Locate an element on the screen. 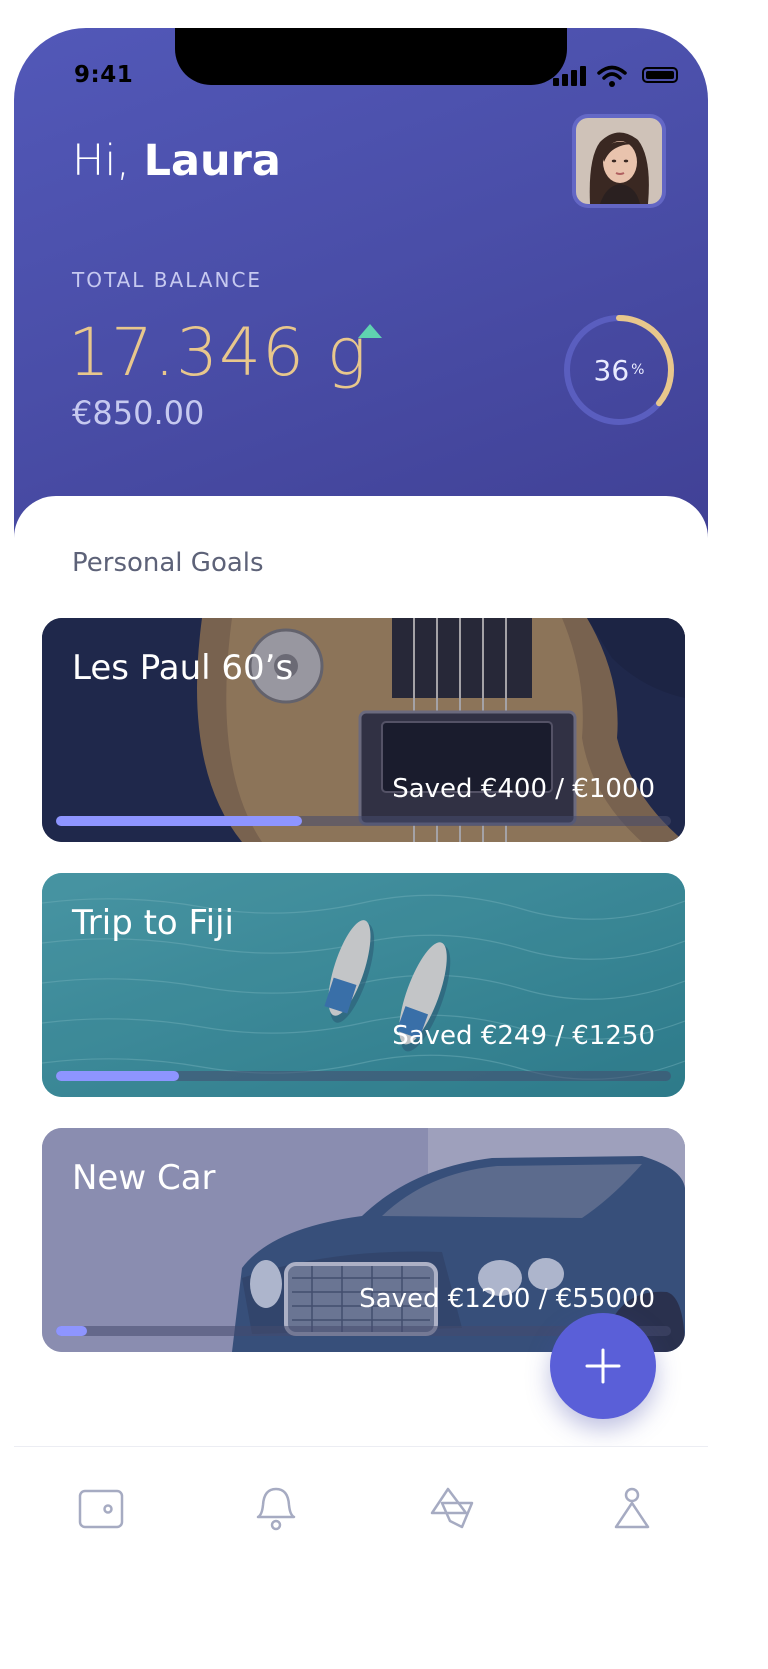 This screenshot has height=1669, width=768. balance-value: 17.346 g is located at coordinates (218, 352).